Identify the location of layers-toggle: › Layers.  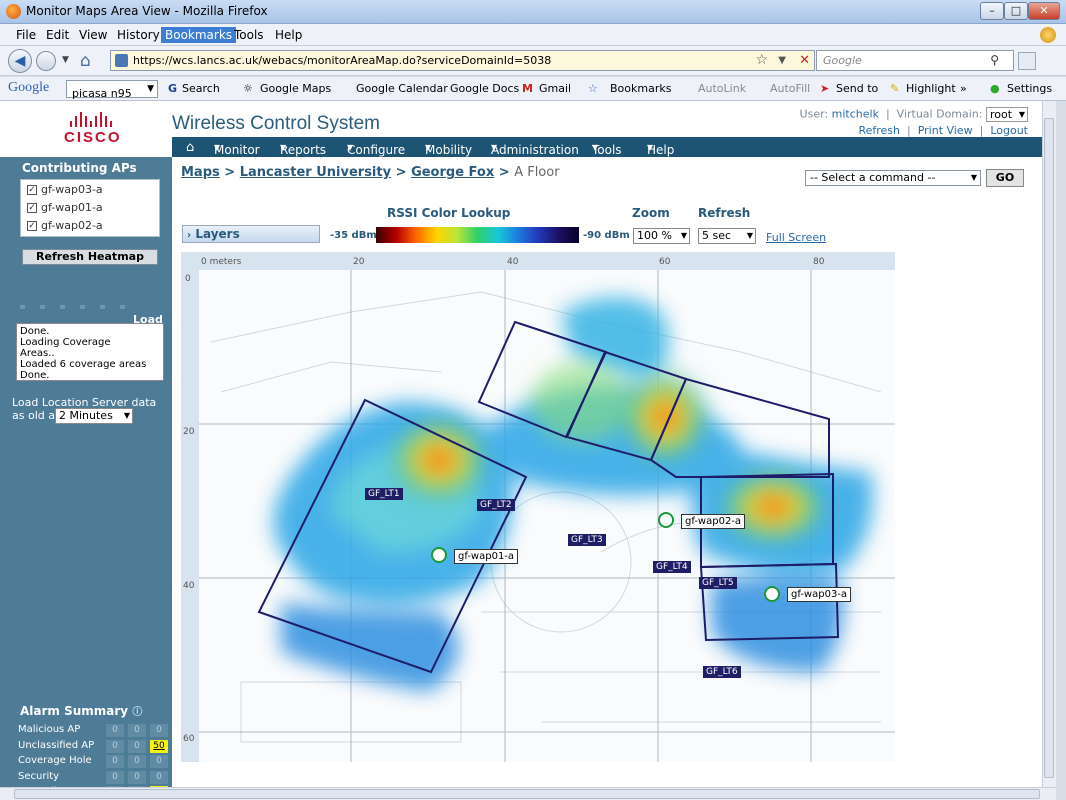
(251, 234).